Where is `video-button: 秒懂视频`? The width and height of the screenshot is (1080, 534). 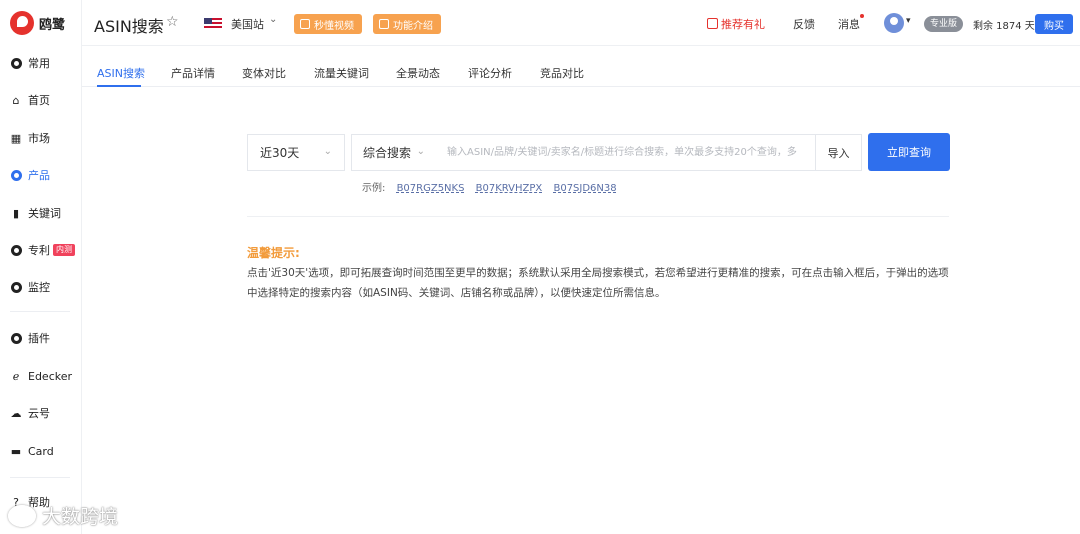 video-button: 秒懂视频 is located at coordinates (328, 24).